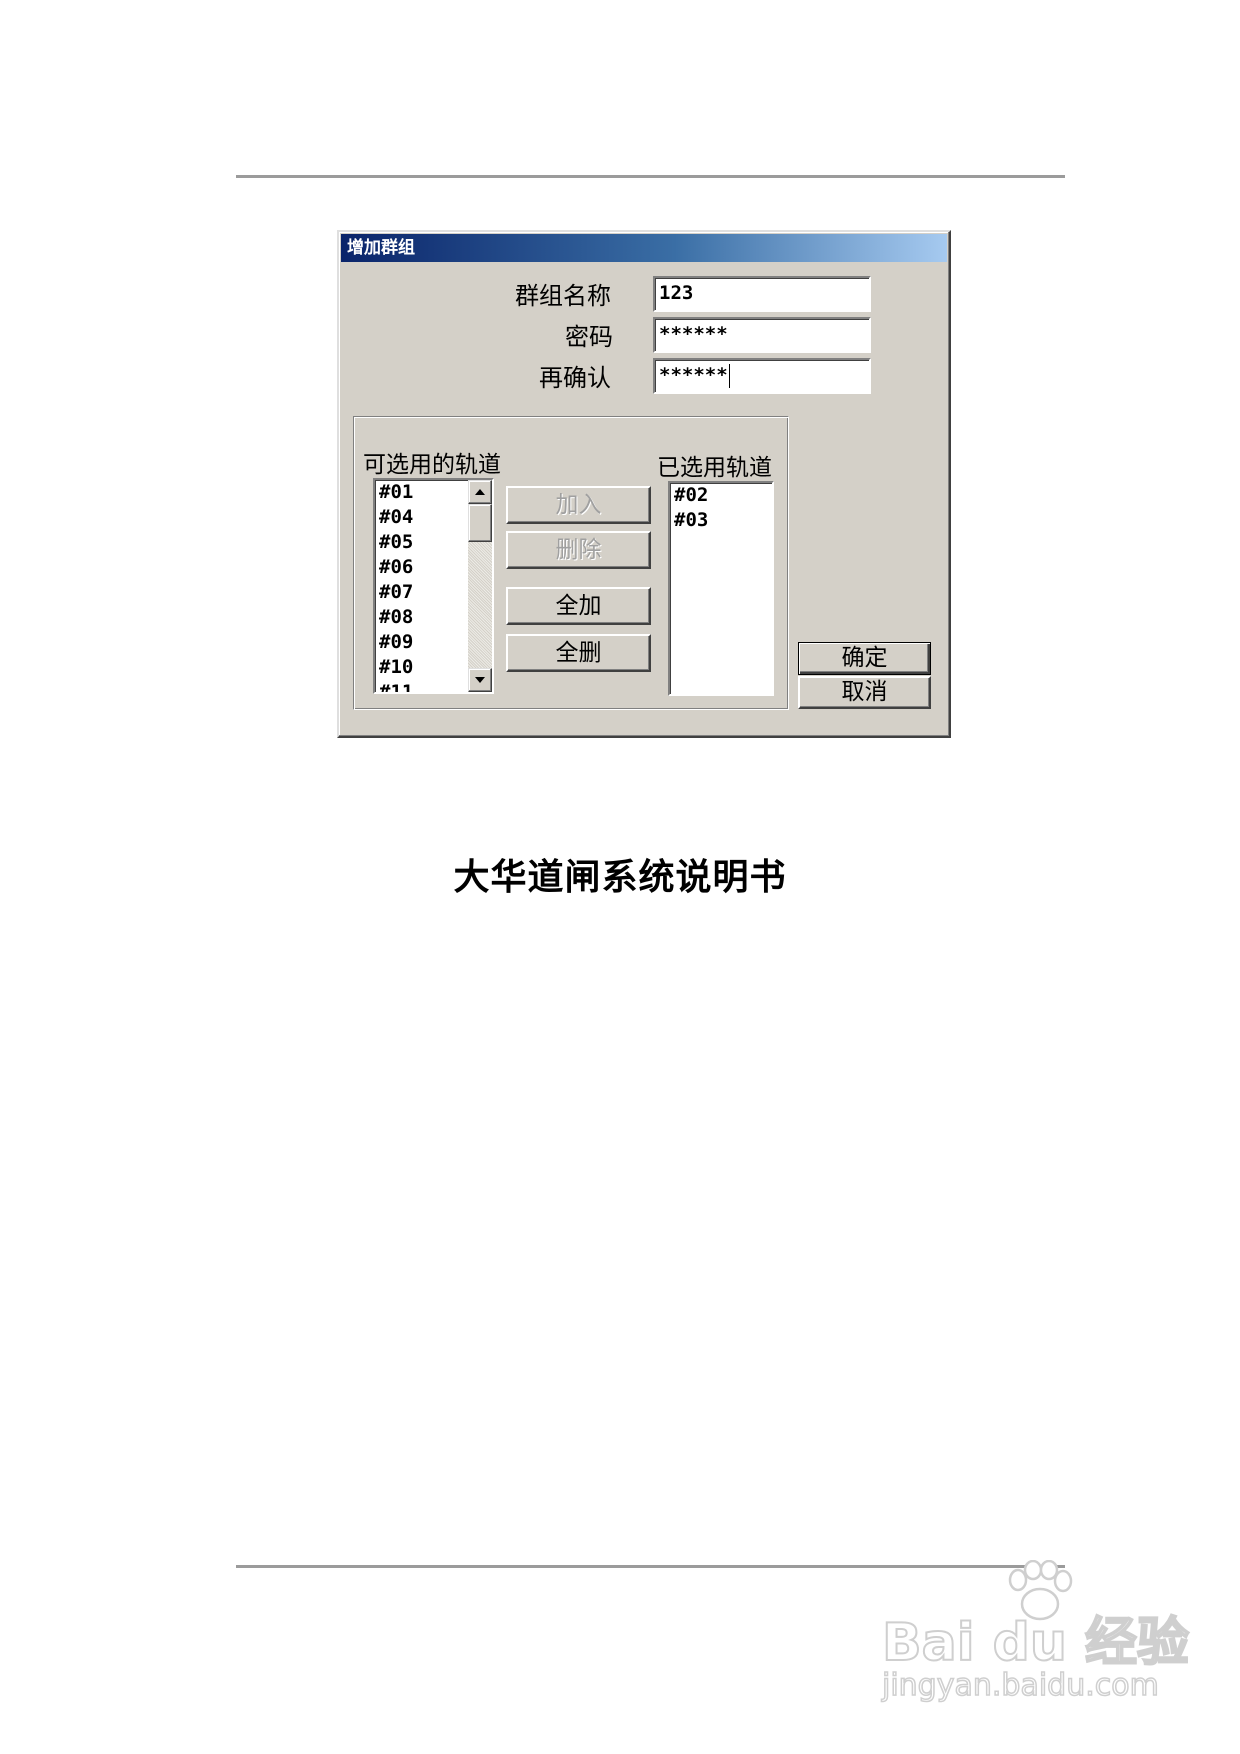 The width and height of the screenshot is (1240, 1754). Describe the element at coordinates (721, 520) in the screenshot. I see `list-item: #03` at that location.